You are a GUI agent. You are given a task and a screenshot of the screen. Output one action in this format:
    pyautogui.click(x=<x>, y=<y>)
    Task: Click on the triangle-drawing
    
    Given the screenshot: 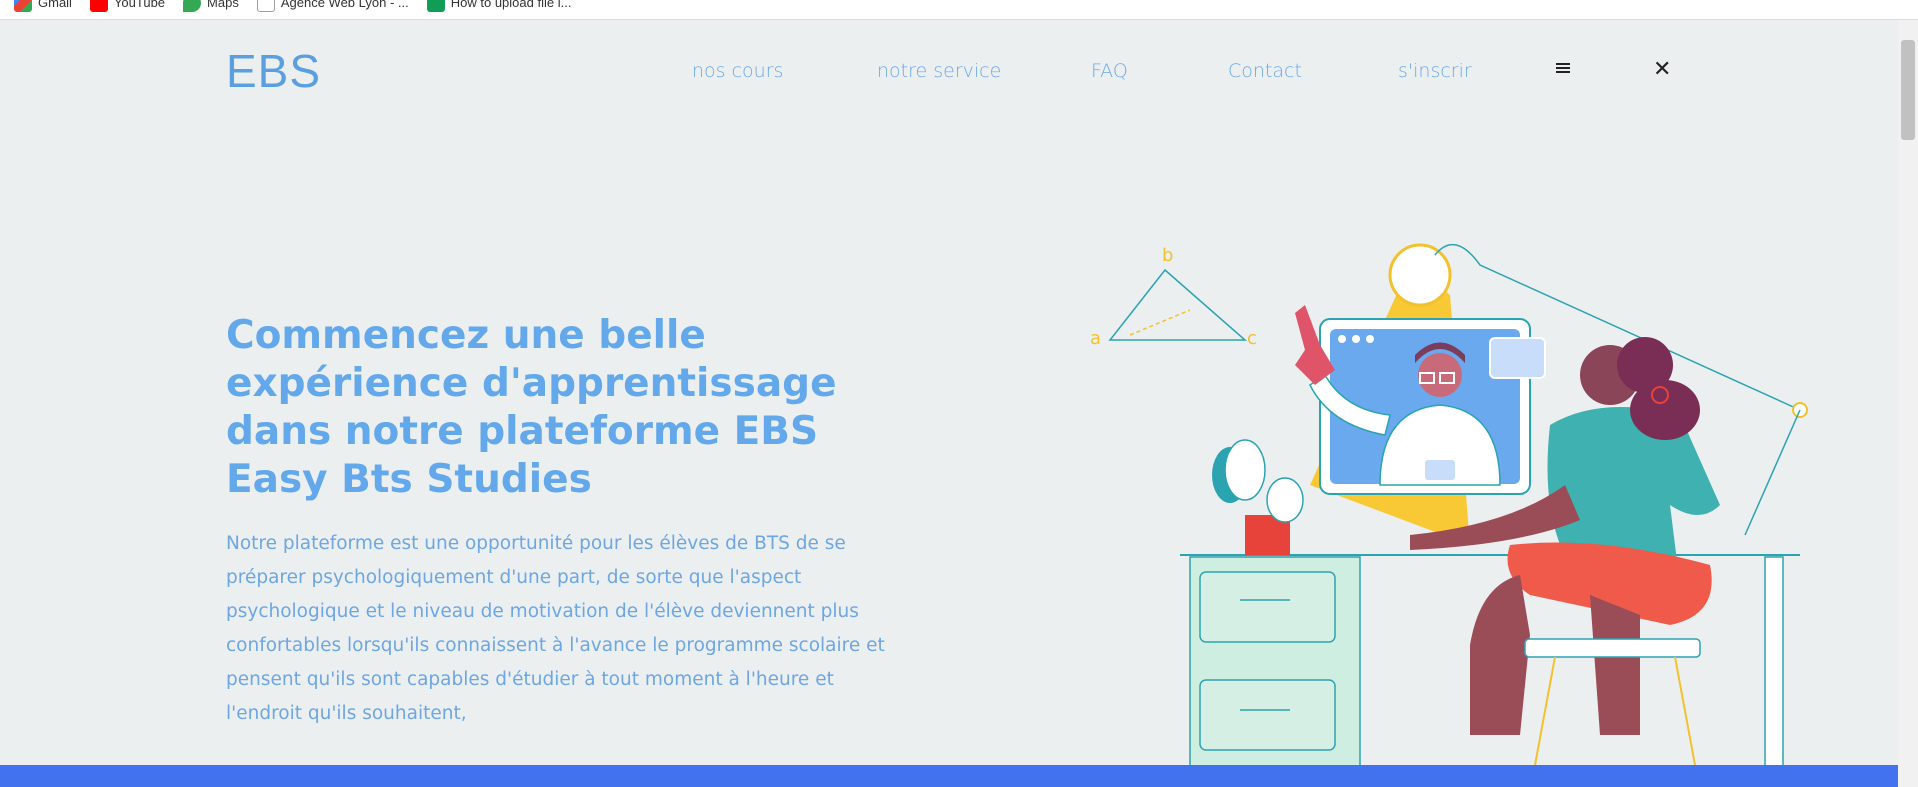 What is the action you would take?
    pyautogui.click(x=1177, y=304)
    